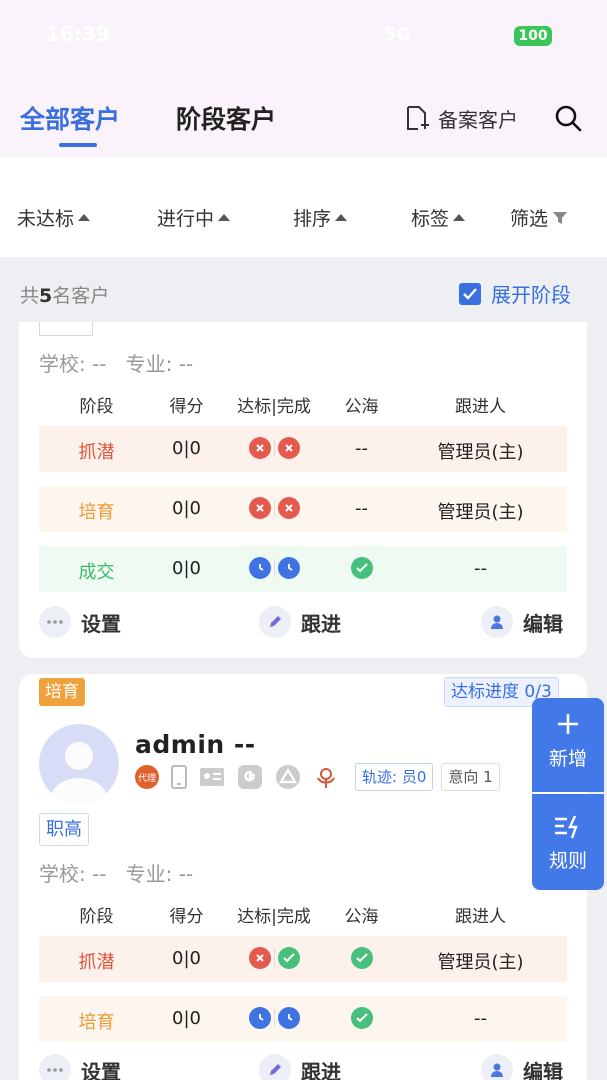  Describe the element at coordinates (303, 509) in the screenshot. I see `stage-row: 培育 0|0 -- 管理员(主)` at that location.